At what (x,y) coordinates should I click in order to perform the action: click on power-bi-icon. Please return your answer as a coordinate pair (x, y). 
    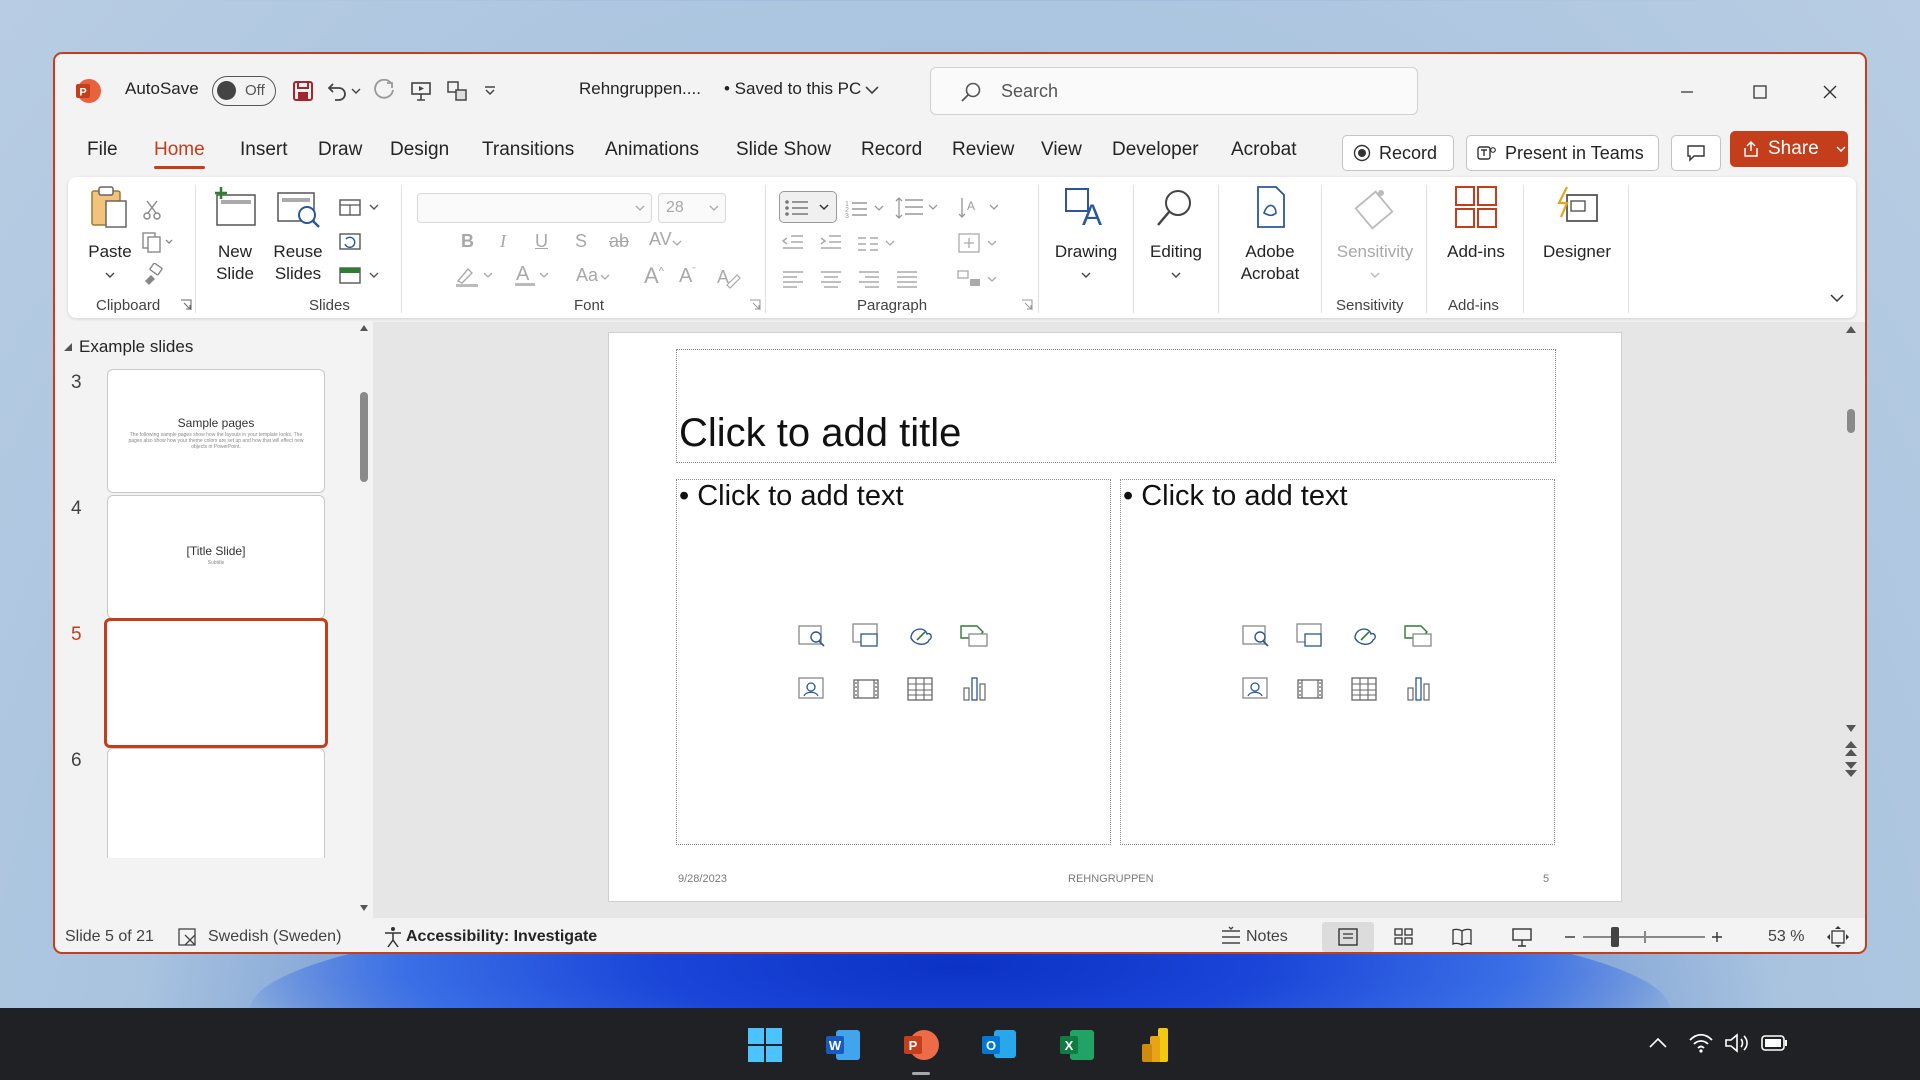
    Looking at the image, I should click on (1155, 1045).